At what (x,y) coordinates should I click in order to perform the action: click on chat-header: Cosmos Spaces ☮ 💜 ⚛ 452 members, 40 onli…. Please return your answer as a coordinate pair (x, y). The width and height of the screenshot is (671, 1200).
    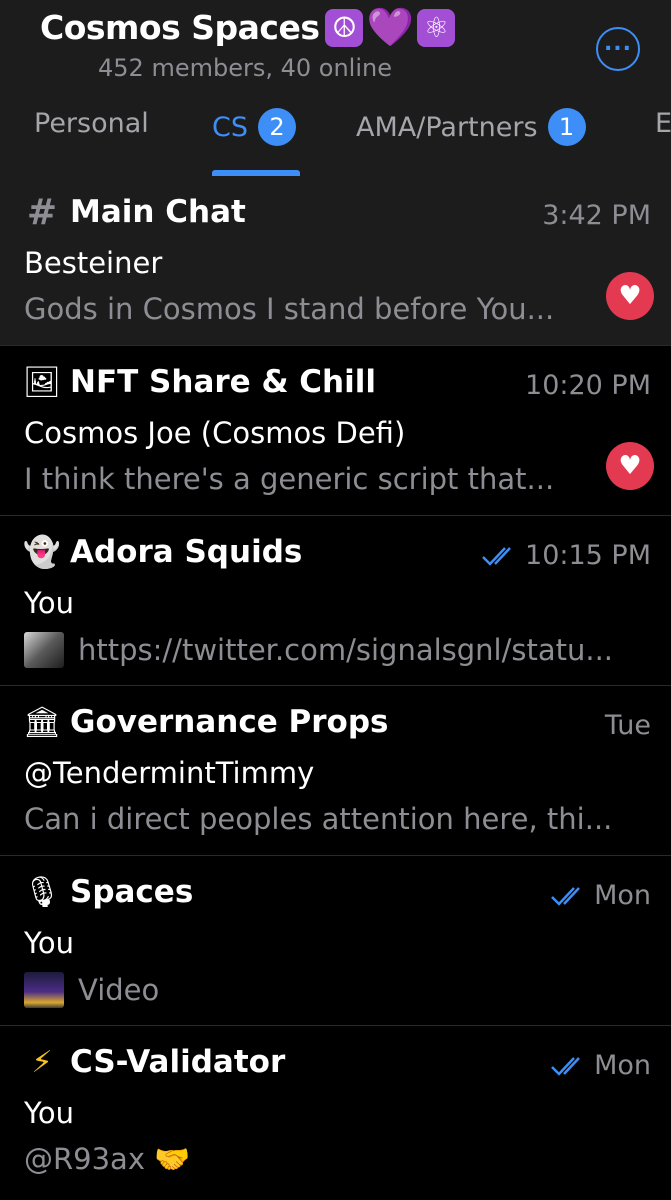
    Looking at the image, I should click on (335, 88).